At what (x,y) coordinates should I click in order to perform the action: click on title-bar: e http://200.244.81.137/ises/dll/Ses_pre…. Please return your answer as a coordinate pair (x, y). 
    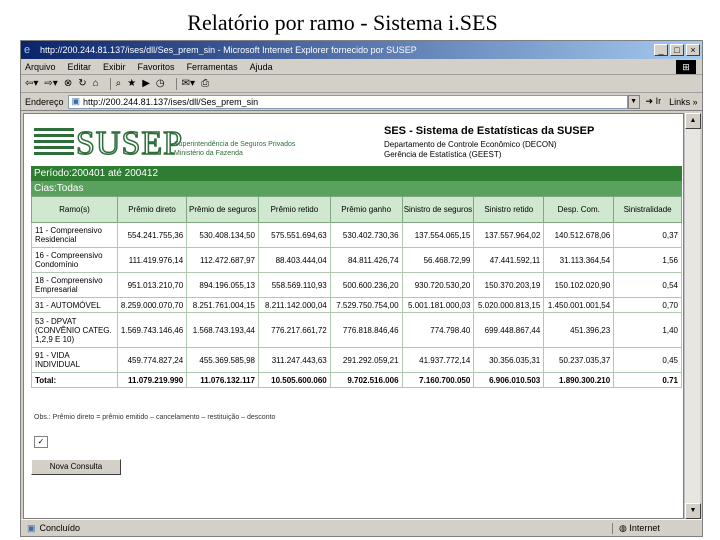
    Looking at the image, I should click on (361, 50).